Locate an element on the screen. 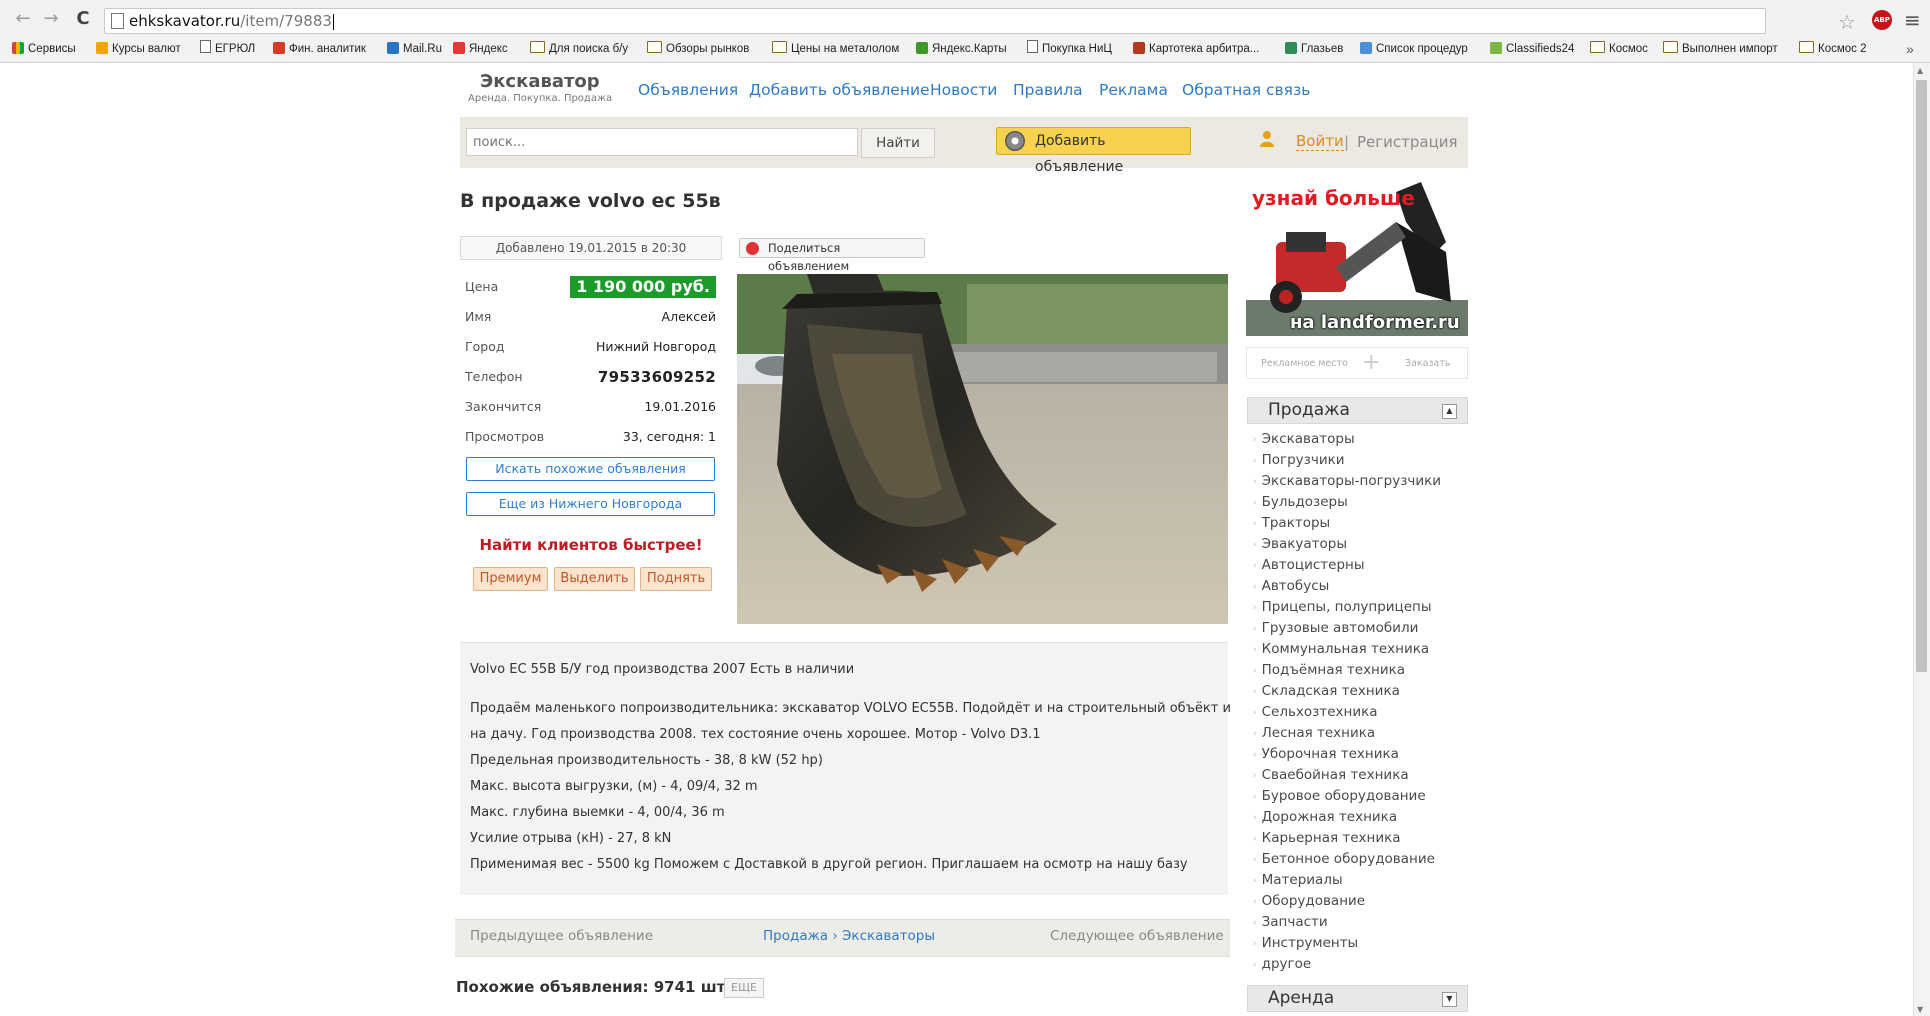  bookmark-item: Глазьев is located at coordinates (1314, 49).